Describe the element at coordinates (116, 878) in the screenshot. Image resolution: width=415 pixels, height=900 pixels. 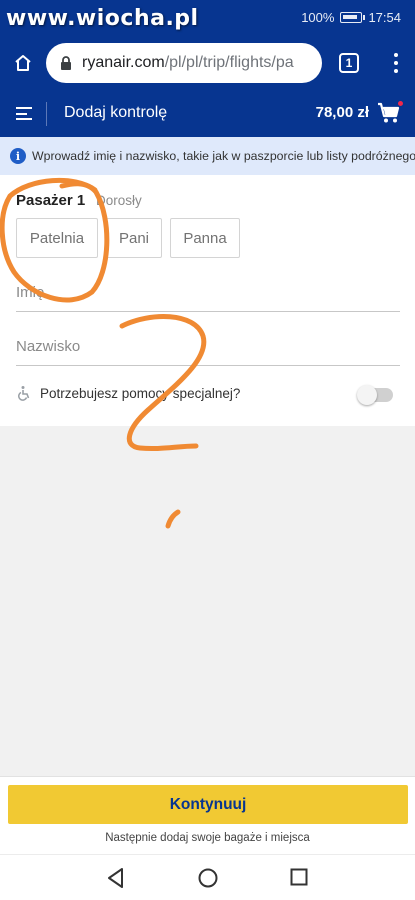
I see `nav-back-icon` at that location.